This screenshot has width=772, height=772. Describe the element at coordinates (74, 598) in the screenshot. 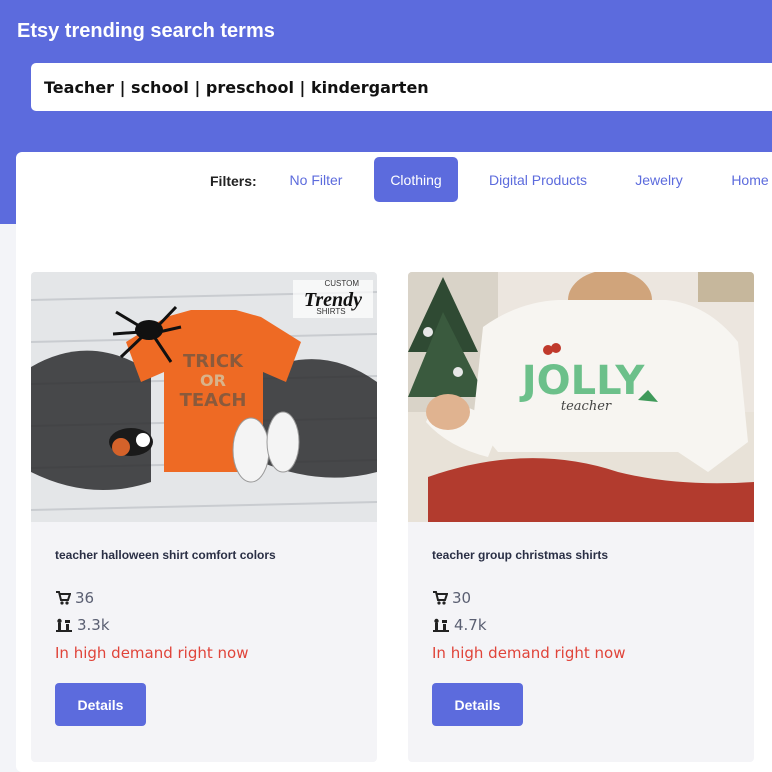

I see `sales-row: 36` at that location.